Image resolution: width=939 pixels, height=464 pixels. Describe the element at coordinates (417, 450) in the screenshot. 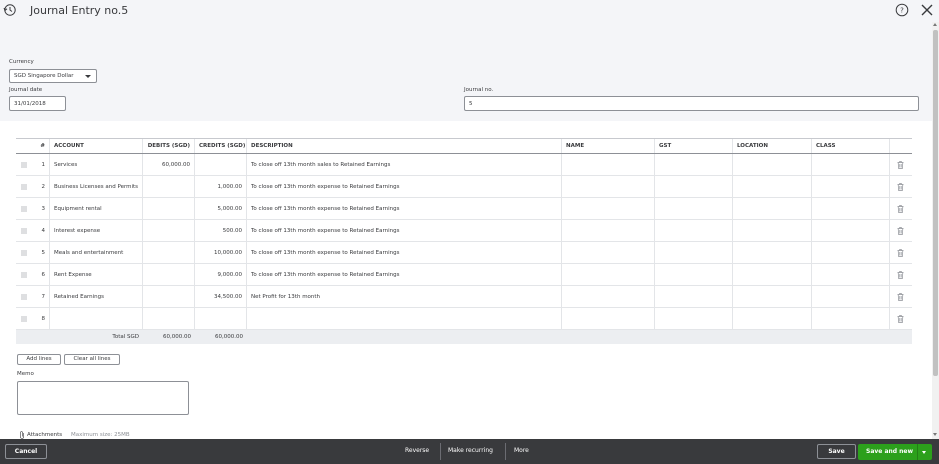

I see `reverse-button: Reverse` at that location.